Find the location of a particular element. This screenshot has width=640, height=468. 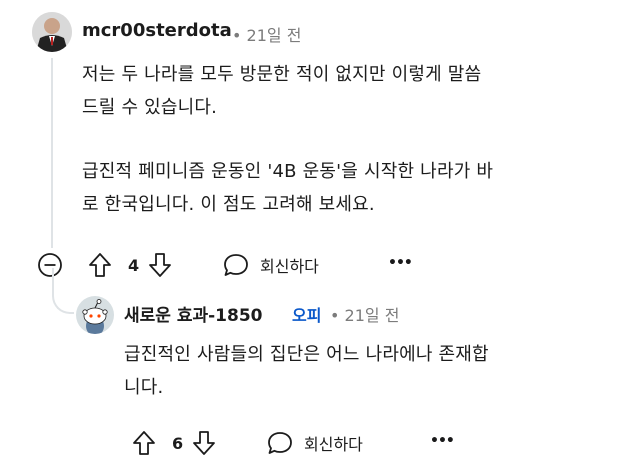

comment-line: 저는 두 나라를 모두 방문한 적이 없지만 이렇게 말씀 is located at coordinates (282, 74).